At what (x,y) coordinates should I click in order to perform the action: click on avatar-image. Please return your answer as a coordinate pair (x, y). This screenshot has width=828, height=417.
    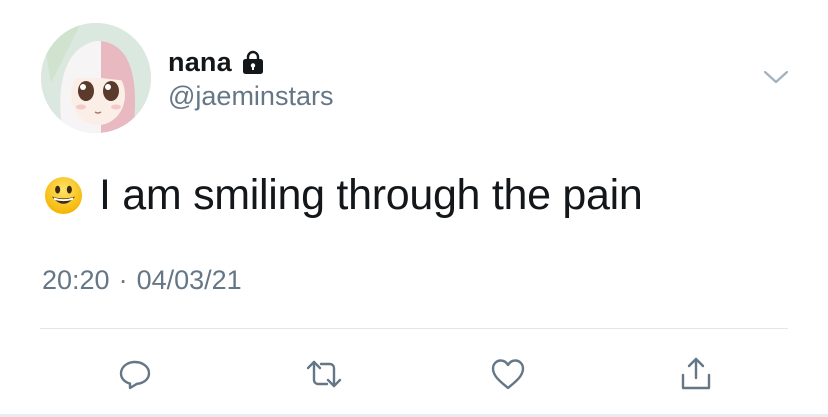
    Looking at the image, I should click on (96, 78).